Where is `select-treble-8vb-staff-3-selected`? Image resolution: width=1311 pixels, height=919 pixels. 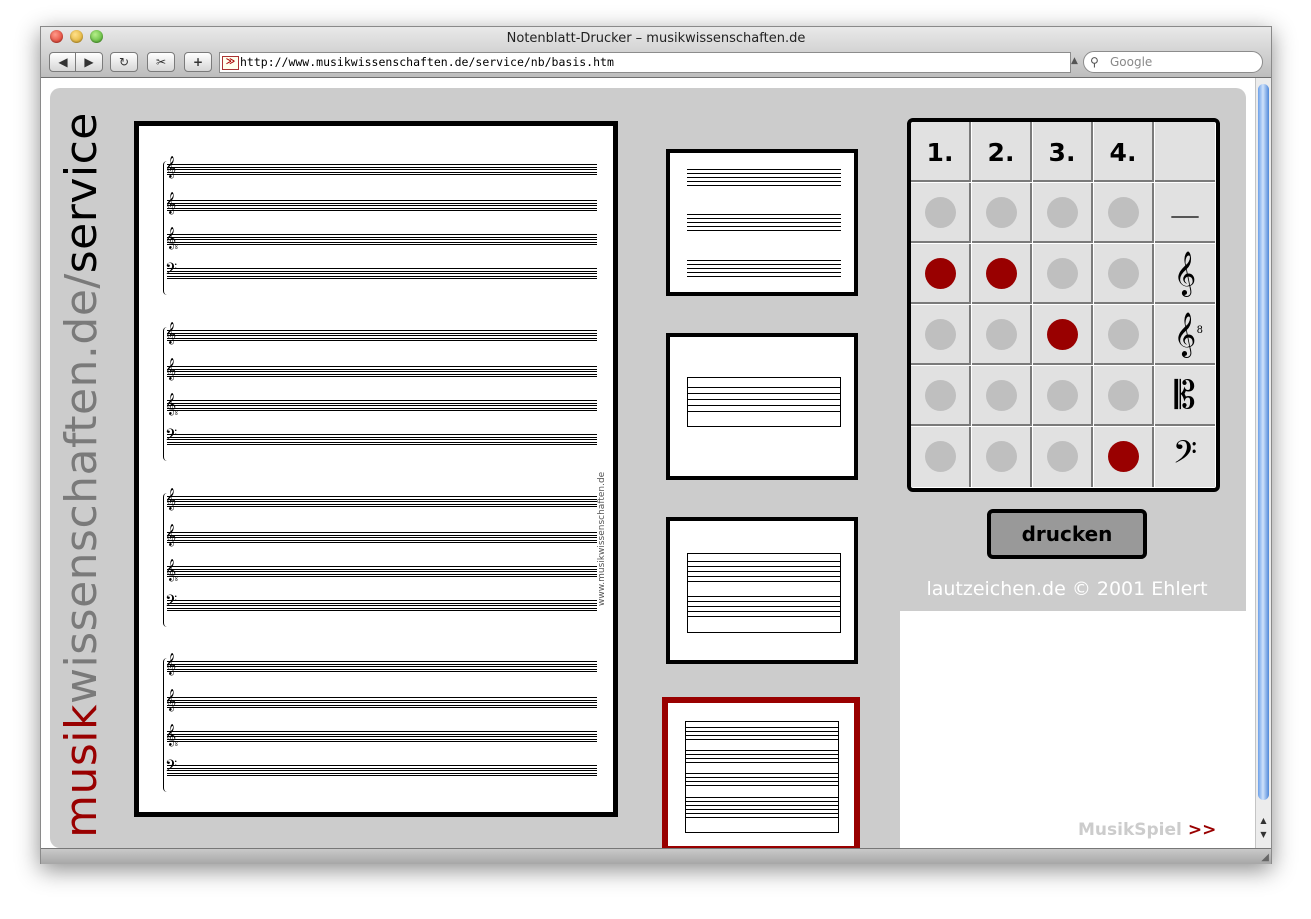 select-treble-8vb-staff-3-selected is located at coordinates (1062, 334).